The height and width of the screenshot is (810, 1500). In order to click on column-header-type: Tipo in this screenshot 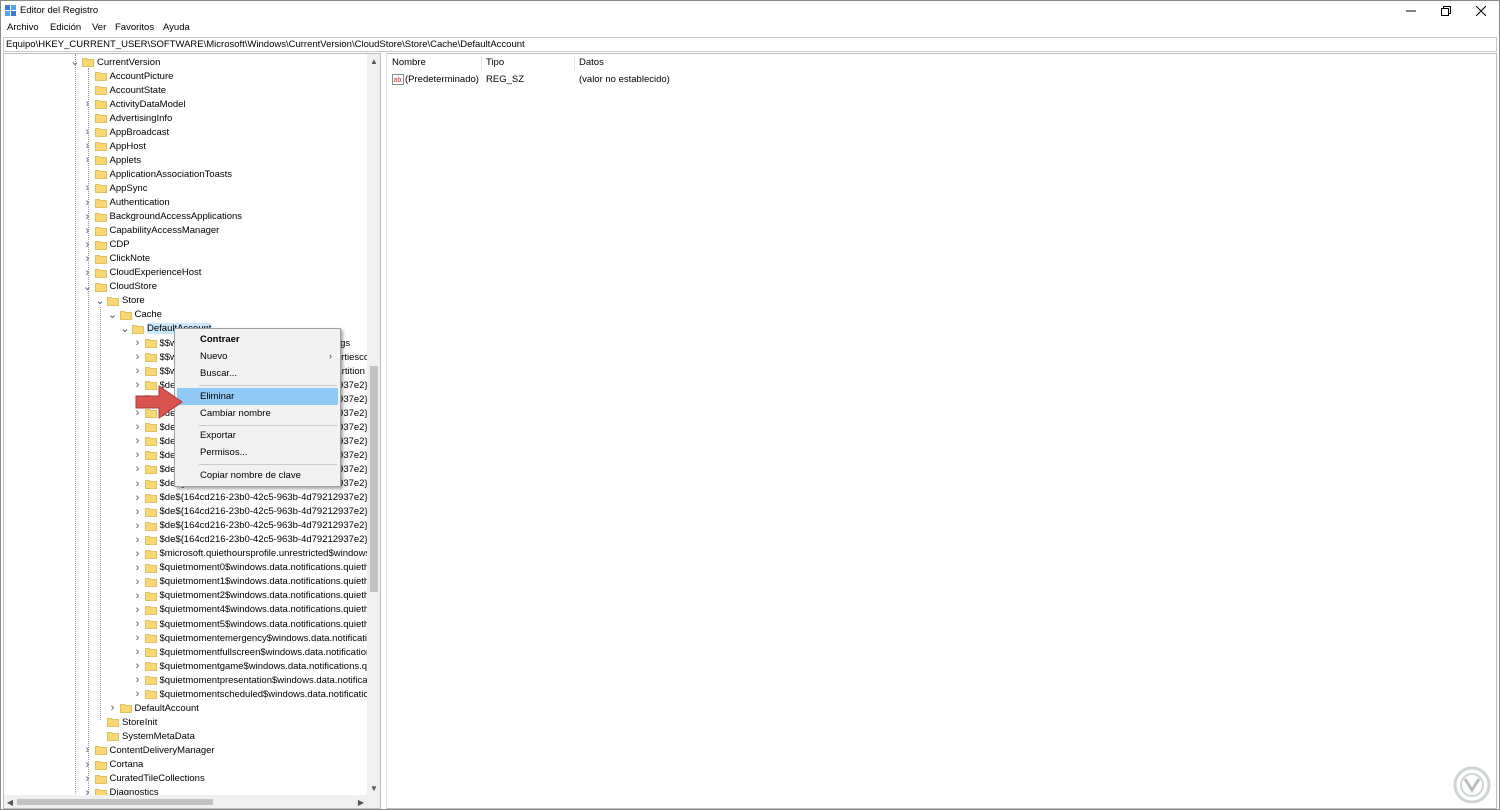, I will do `click(495, 62)`.